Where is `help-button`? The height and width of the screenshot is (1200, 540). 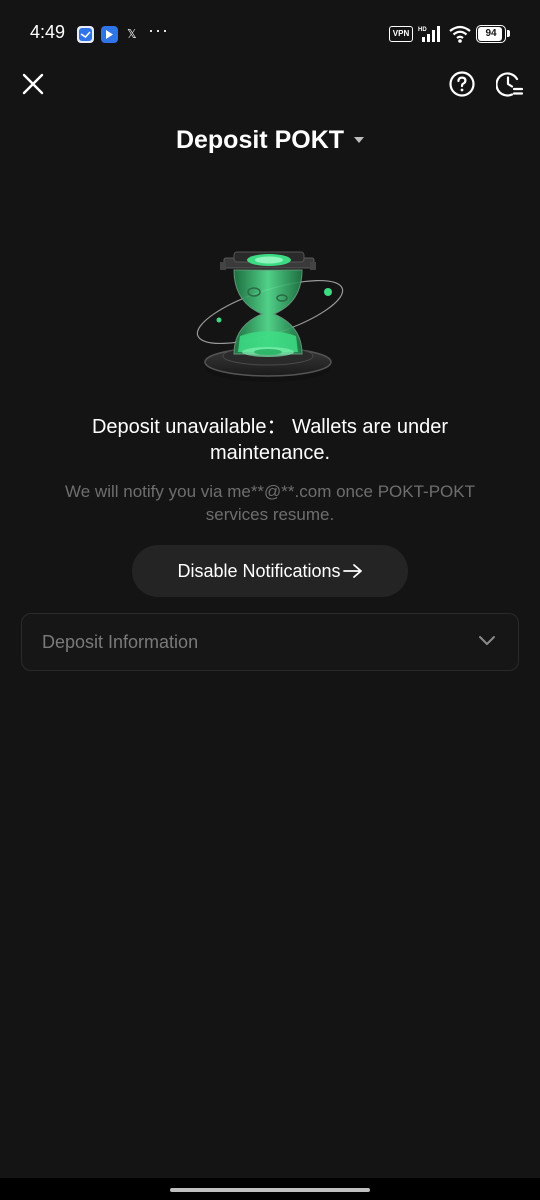 help-button is located at coordinates (462, 84).